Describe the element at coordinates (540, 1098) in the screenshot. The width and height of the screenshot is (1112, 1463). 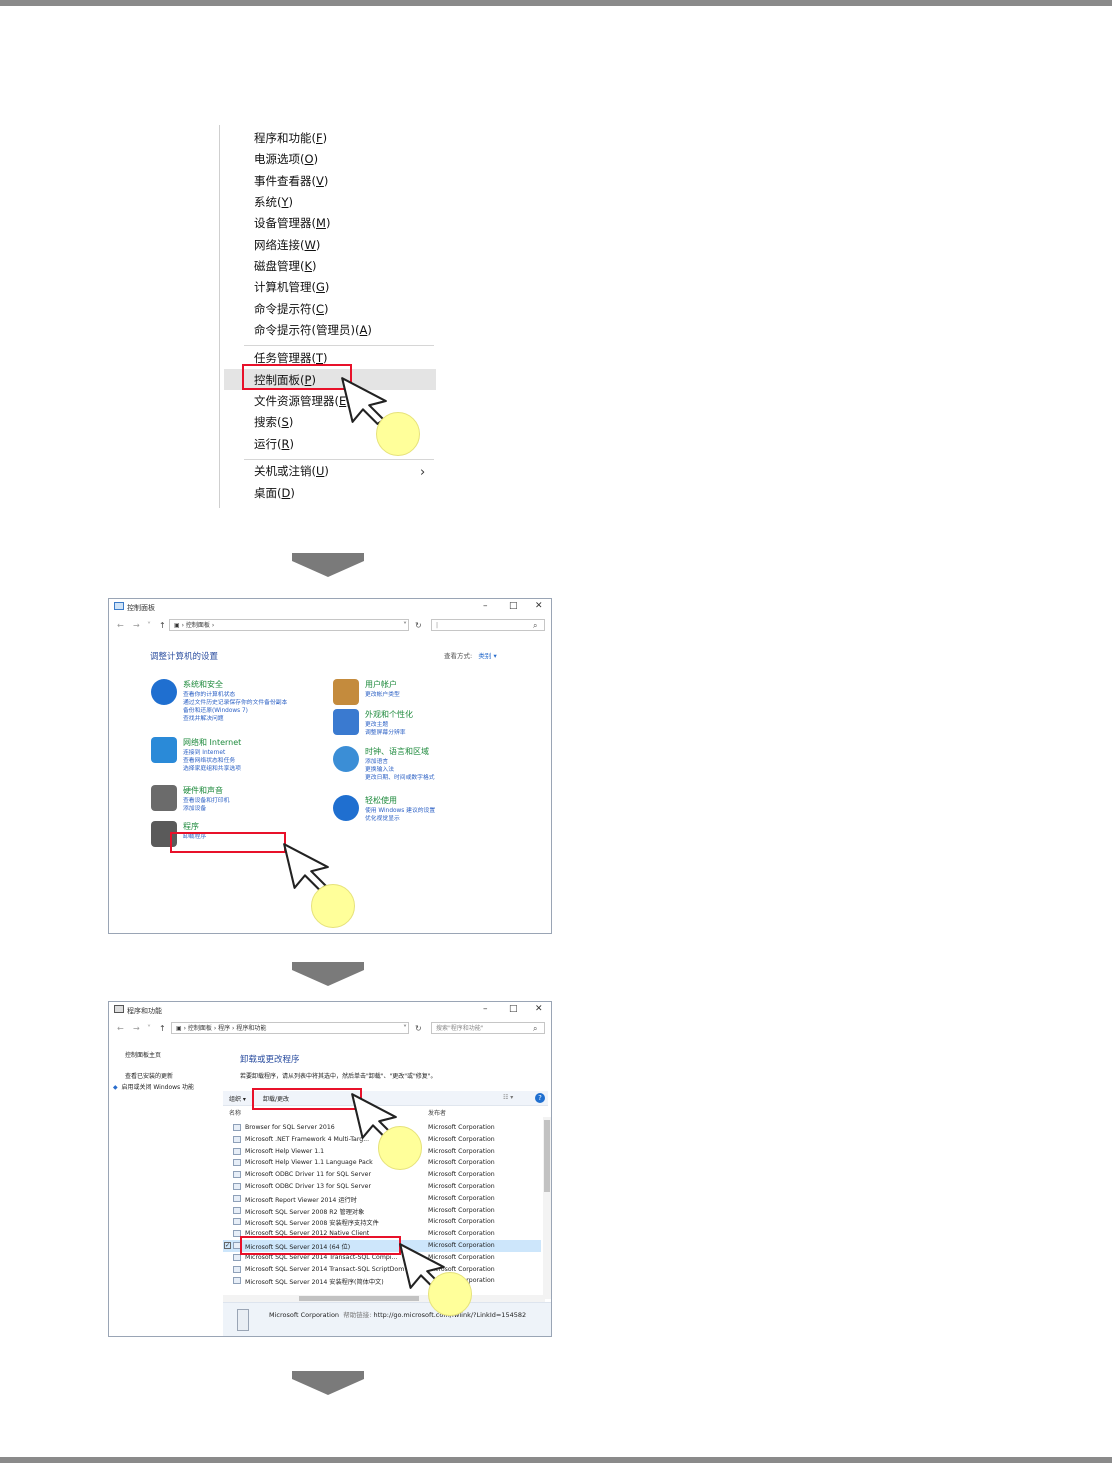
I see `help-icon: ?` at that location.